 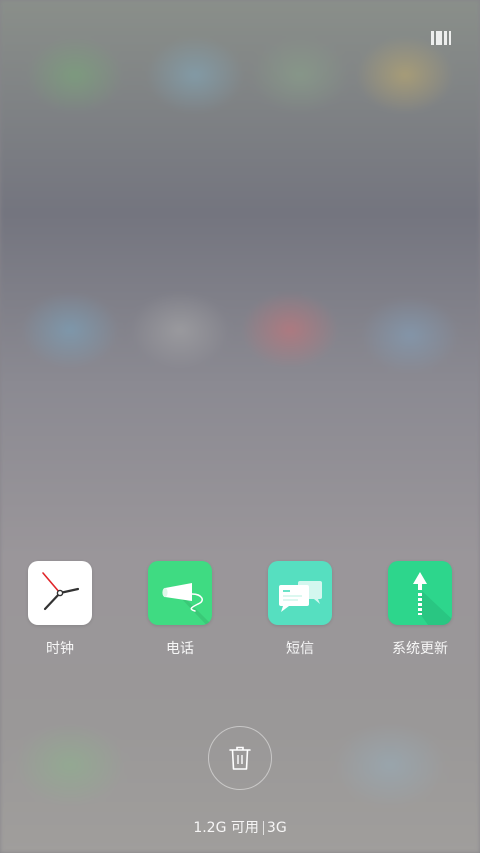 What do you see at coordinates (420, 649) in the screenshot?
I see `app-label-system-update: 系统更新` at bounding box center [420, 649].